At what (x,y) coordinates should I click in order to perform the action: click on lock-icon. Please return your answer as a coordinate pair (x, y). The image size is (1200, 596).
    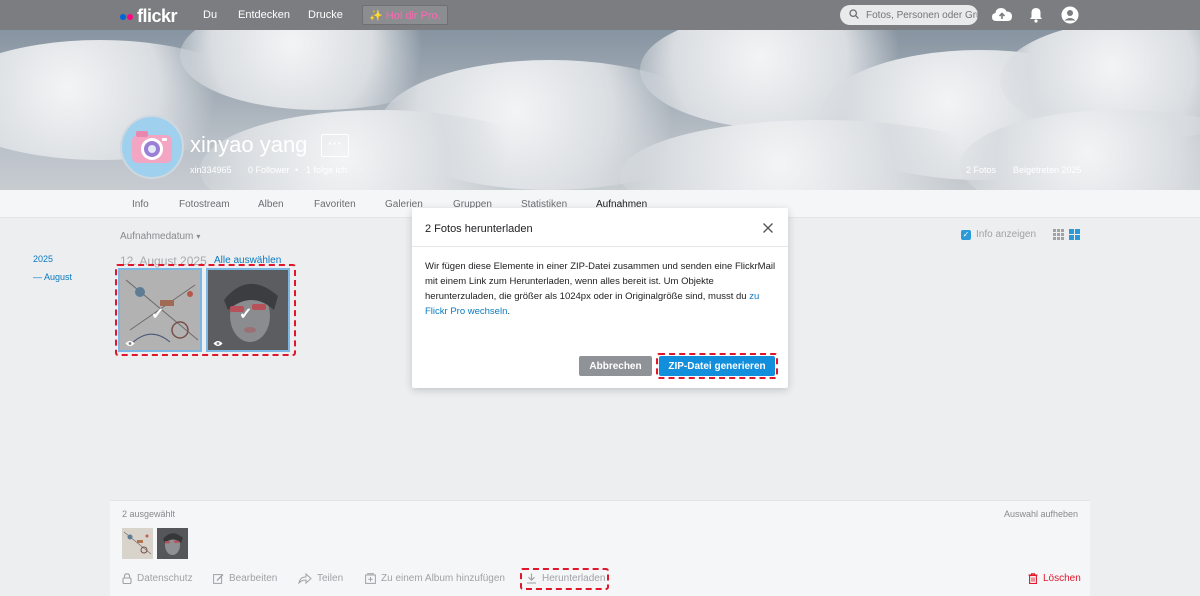
    Looking at the image, I should click on (127, 578).